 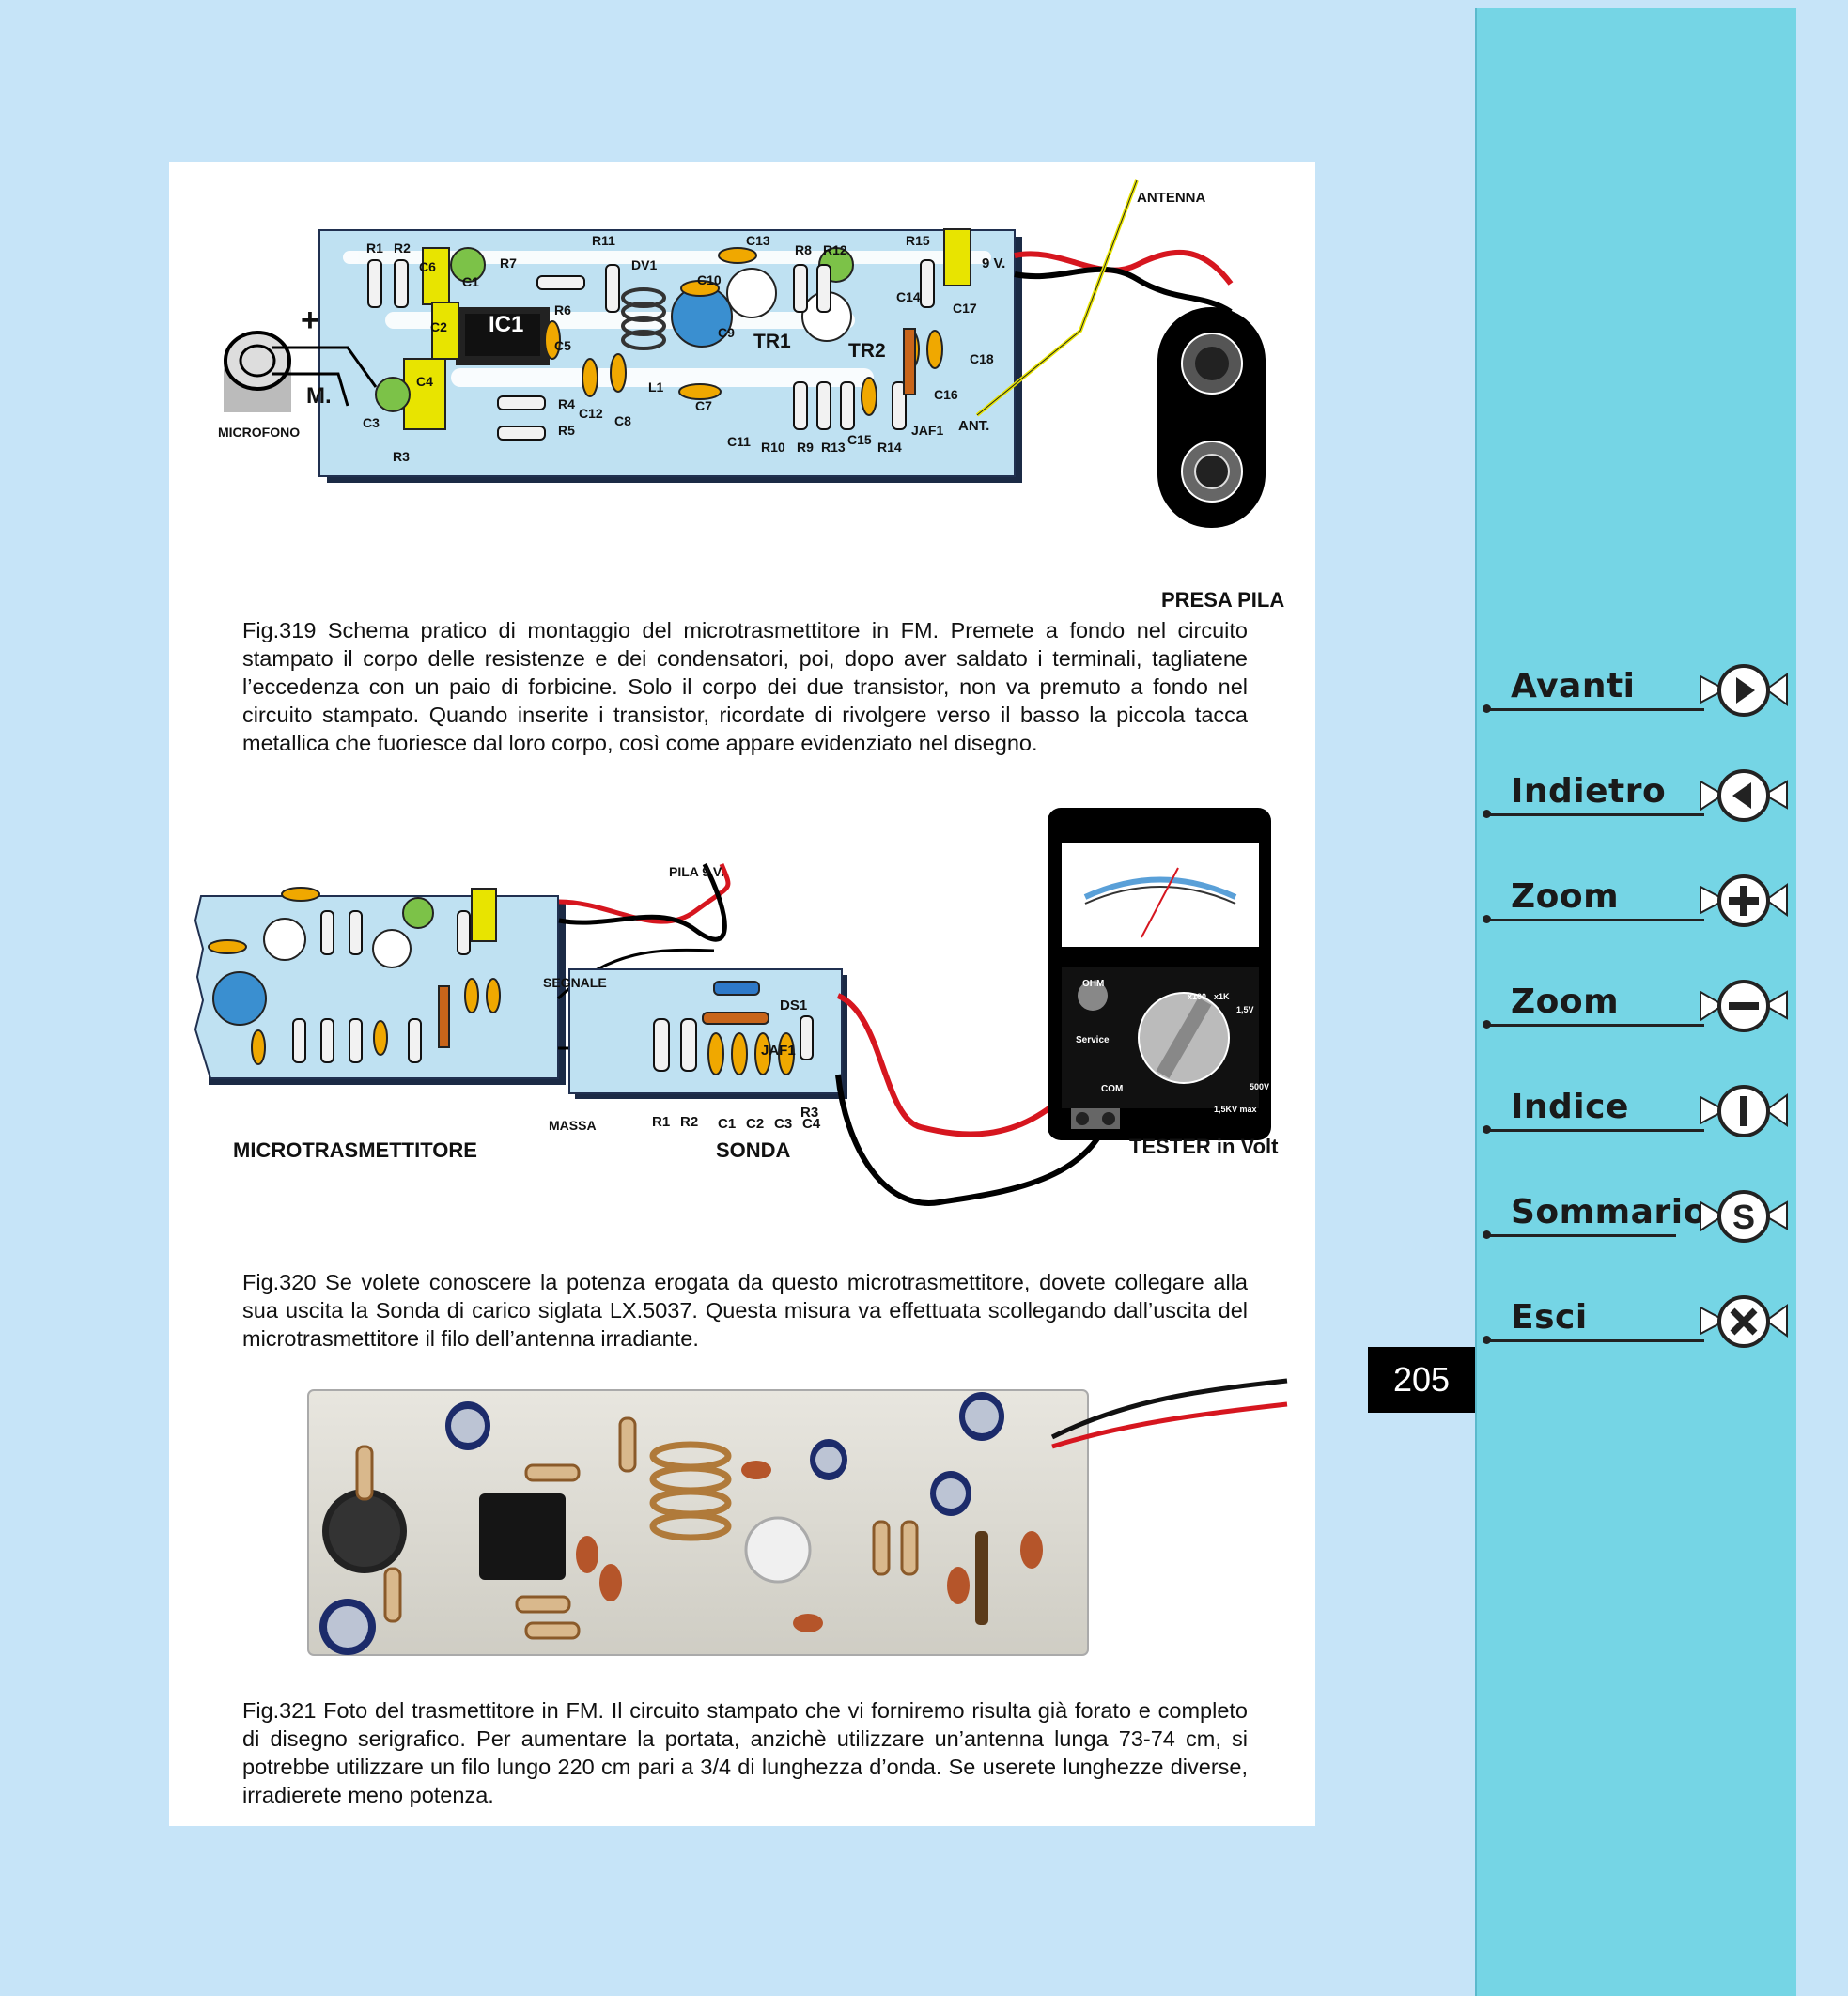 What do you see at coordinates (1744, 795) in the screenshot?
I see `back-arrow-icon` at bounding box center [1744, 795].